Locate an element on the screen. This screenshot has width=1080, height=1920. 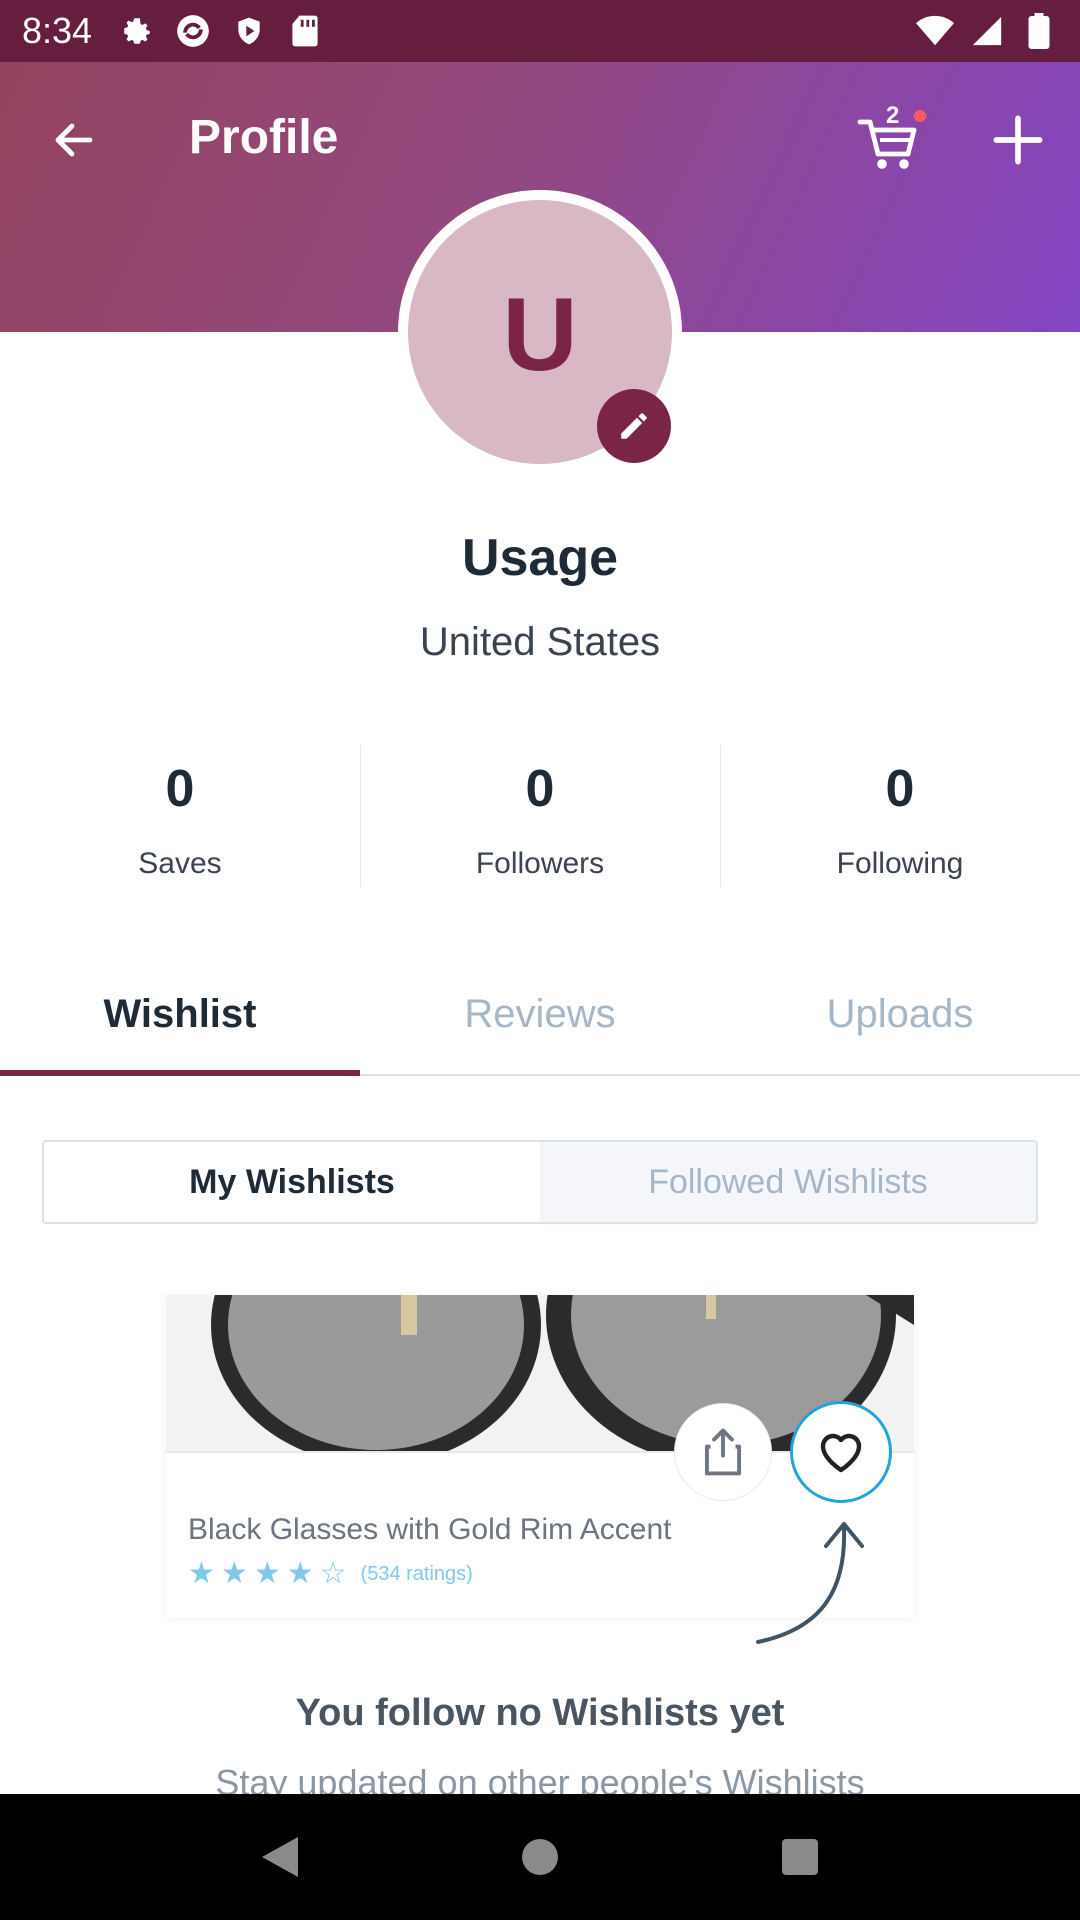
stat-label: Saves is located at coordinates (180, 863).